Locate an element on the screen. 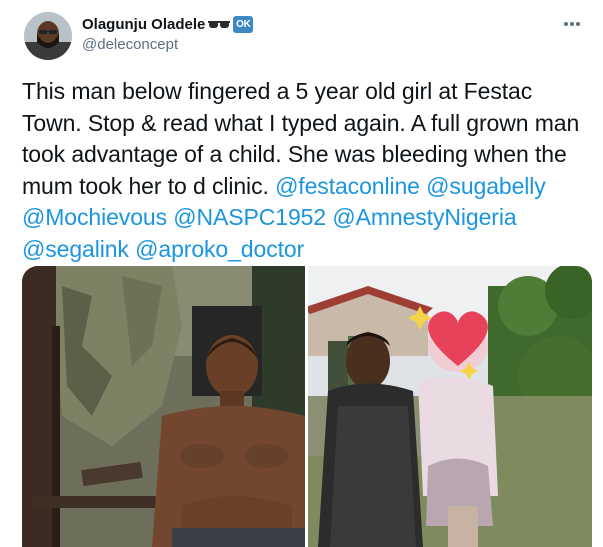  mention-link: @Mochievous is located at coordinates (94, 217).